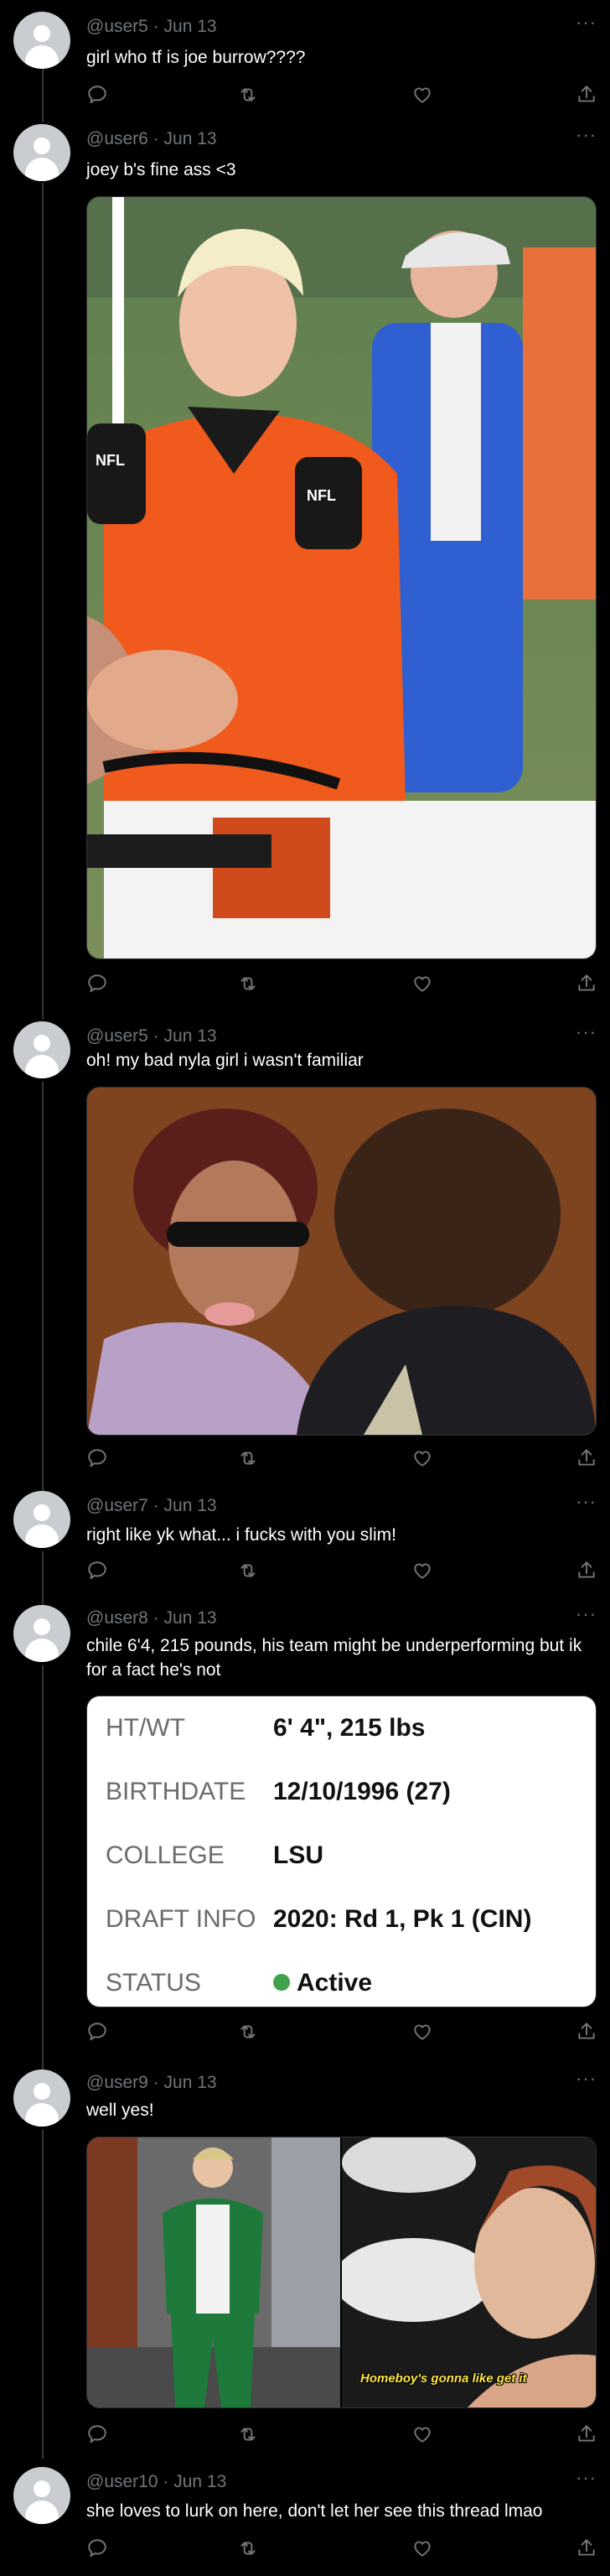 The height and width of the screenshot is (2576, 610). Describe the element at coordinates (120, 2110) in the screenshot. I see `post-text: well yes!` at that location.